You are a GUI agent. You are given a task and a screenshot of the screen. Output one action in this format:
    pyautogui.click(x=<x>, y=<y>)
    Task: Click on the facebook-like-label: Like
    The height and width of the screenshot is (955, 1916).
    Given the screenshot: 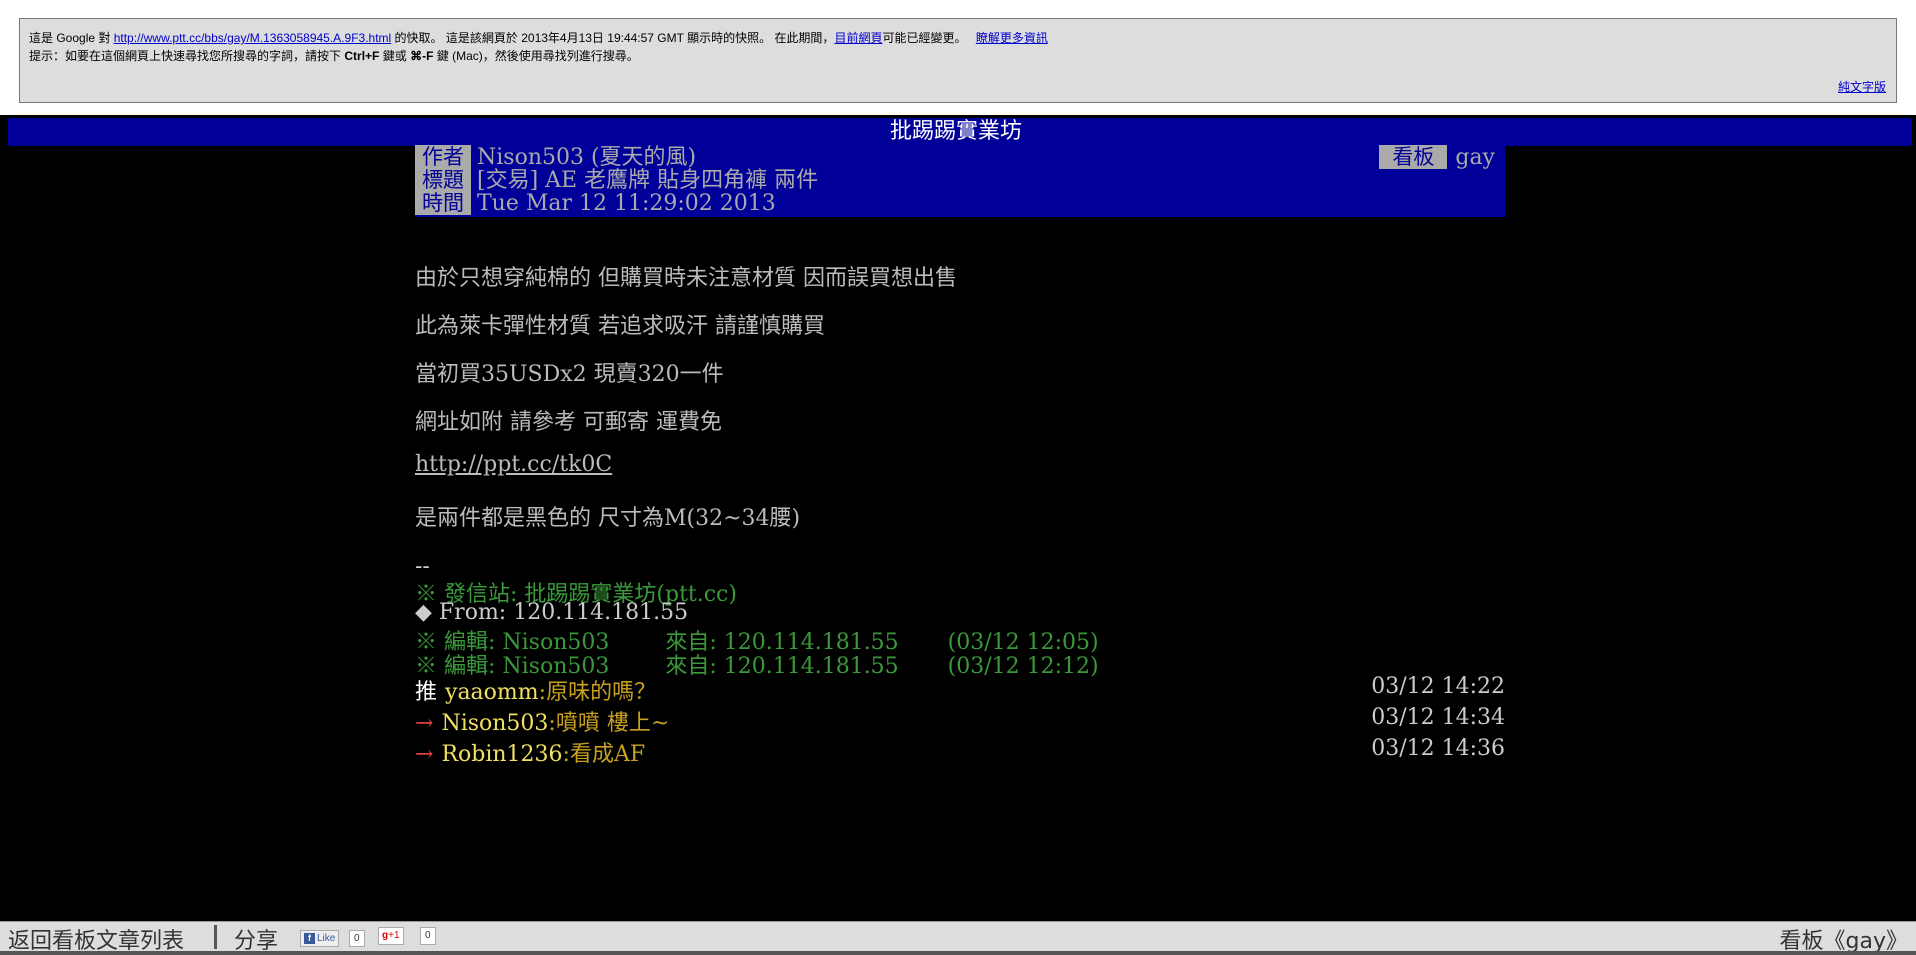 What is the action you would take?
    pyautogui.click(x=326, y=938)
    